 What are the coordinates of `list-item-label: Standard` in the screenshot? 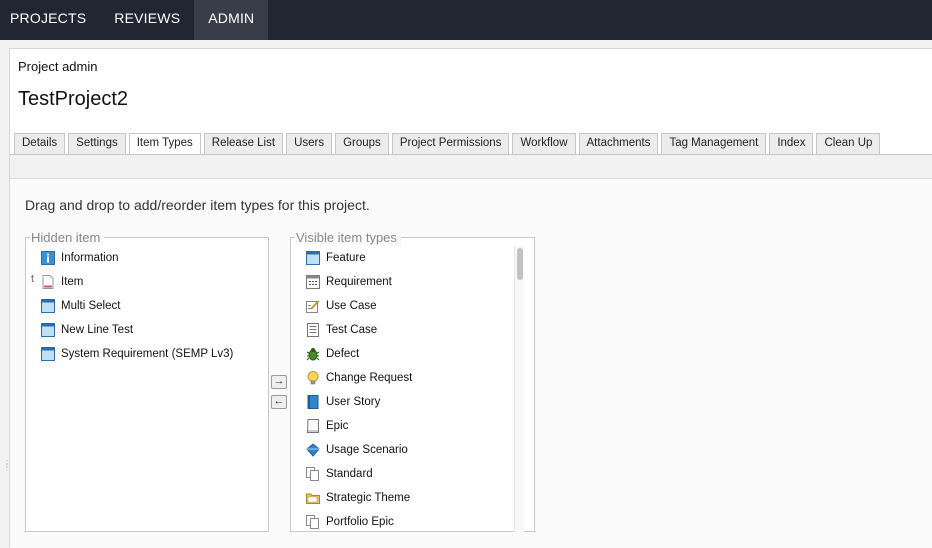 It's located at (349, 474).